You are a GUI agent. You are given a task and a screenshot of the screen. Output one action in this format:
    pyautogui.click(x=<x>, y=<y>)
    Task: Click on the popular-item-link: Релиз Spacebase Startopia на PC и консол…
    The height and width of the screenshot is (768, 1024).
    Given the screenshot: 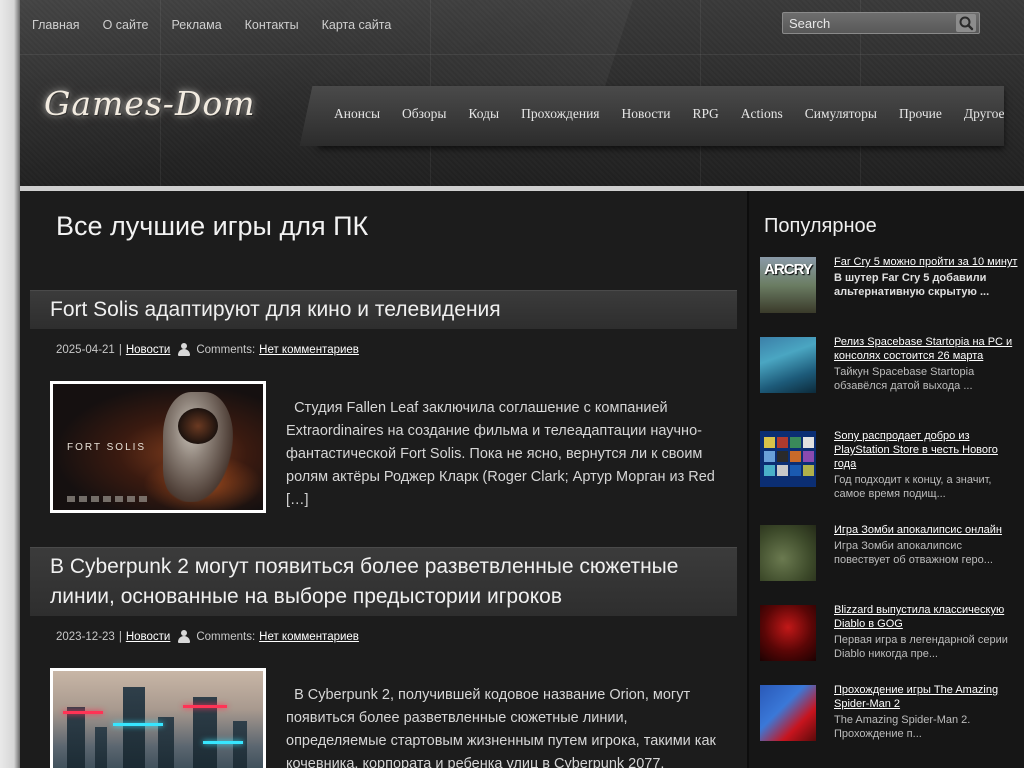 What is the action you would take?
    pyautogui.click(x=923, y=349)
    